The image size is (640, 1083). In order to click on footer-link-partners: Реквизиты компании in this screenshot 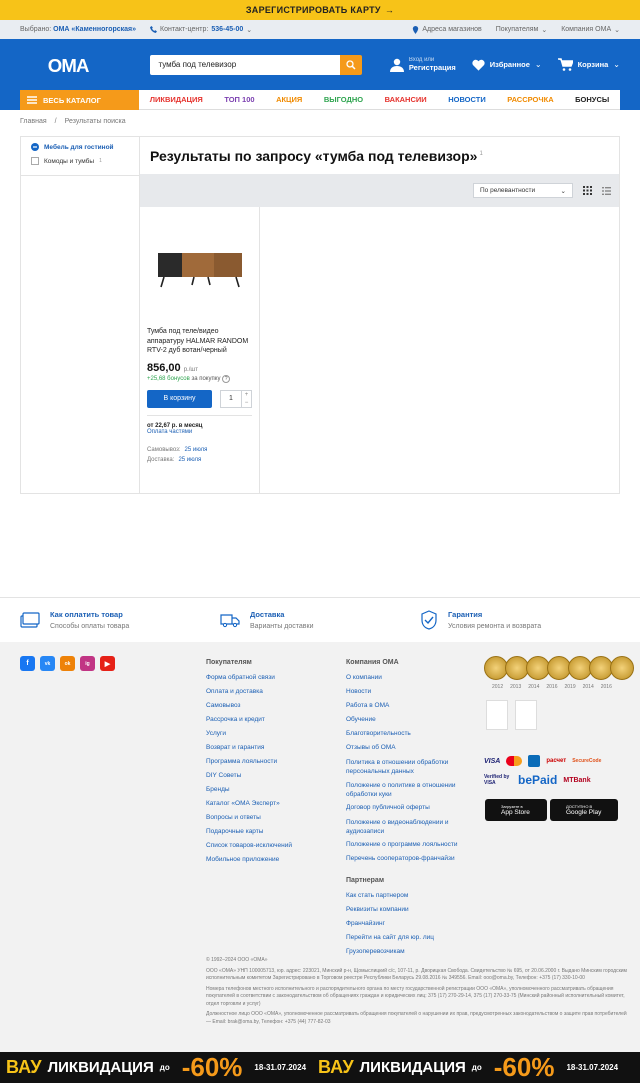, I will do `click(404, 913)`.